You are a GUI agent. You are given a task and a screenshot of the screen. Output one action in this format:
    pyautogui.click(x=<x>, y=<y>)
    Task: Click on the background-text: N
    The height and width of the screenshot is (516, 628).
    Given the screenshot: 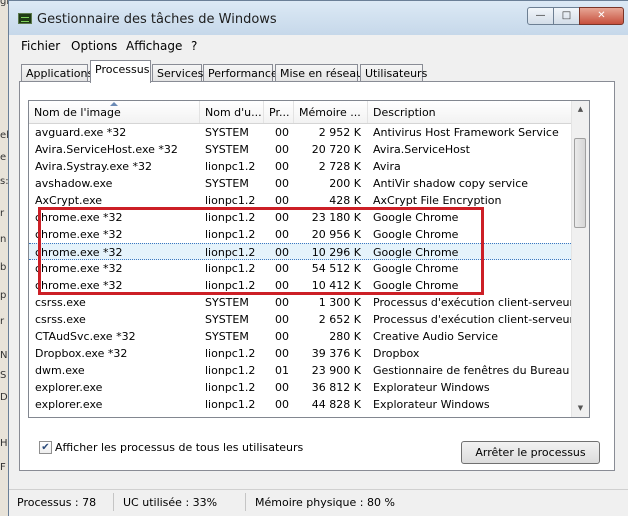 What is the action you would take?
    pyautogui.click(x=4, y=355)
    